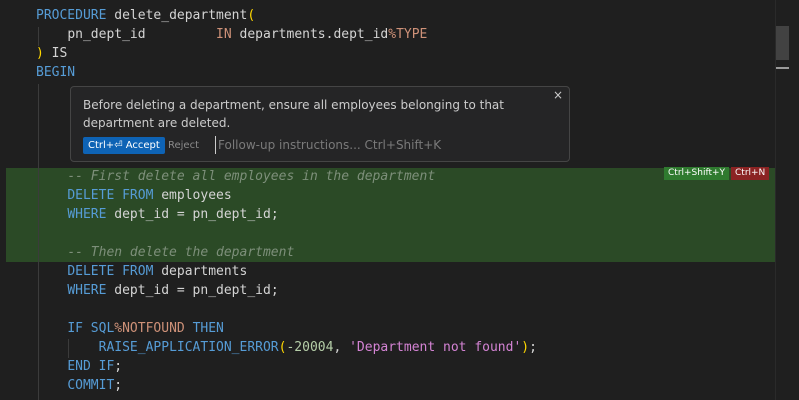  Describe the element at coordinates (102, 328) in the screenshot. I see `keyword: SQL` at that location.